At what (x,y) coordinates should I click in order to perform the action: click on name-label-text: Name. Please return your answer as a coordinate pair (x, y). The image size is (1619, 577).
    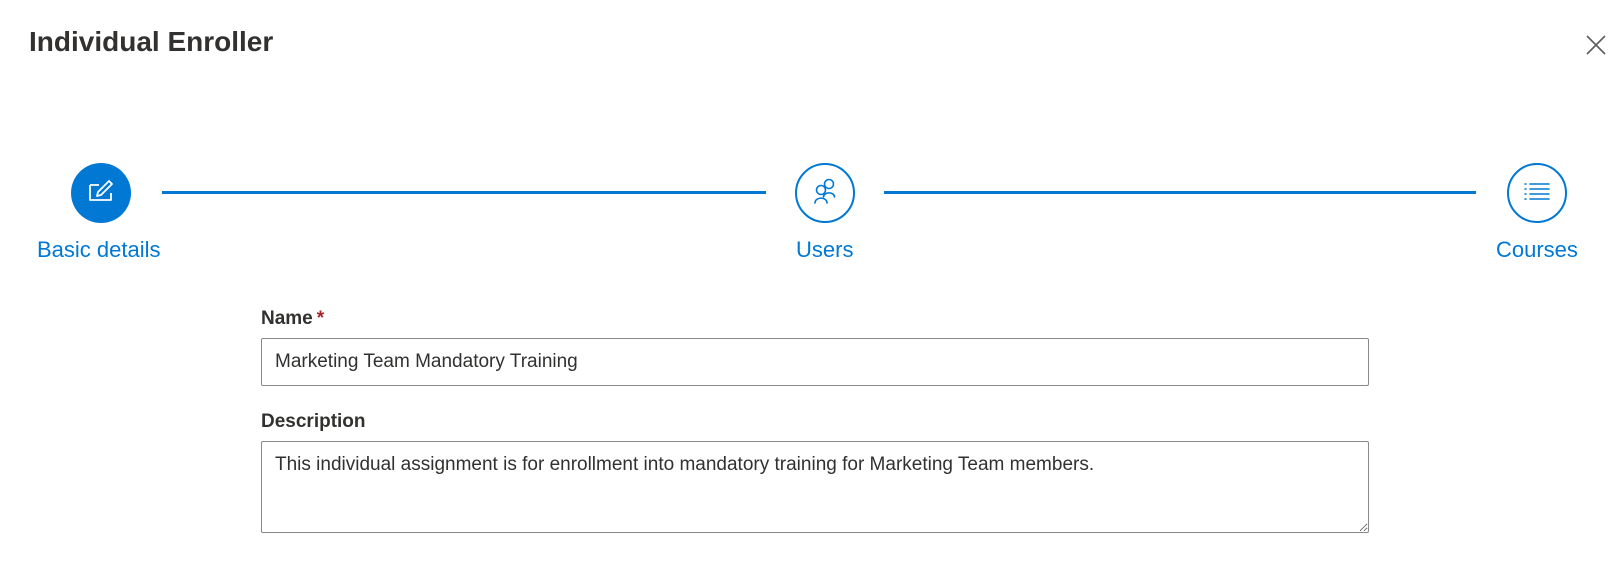
    Looking at the image, I should click on (287, 318).